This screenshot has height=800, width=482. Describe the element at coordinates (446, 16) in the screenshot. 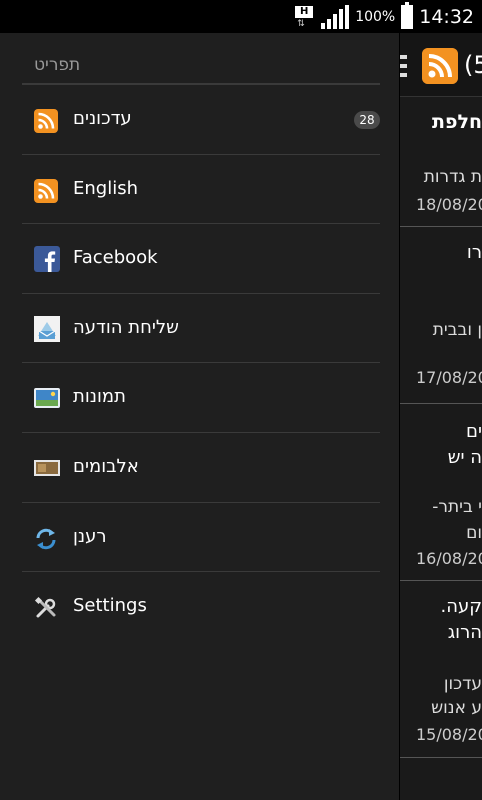

I see `clock: 14:32` at that location.